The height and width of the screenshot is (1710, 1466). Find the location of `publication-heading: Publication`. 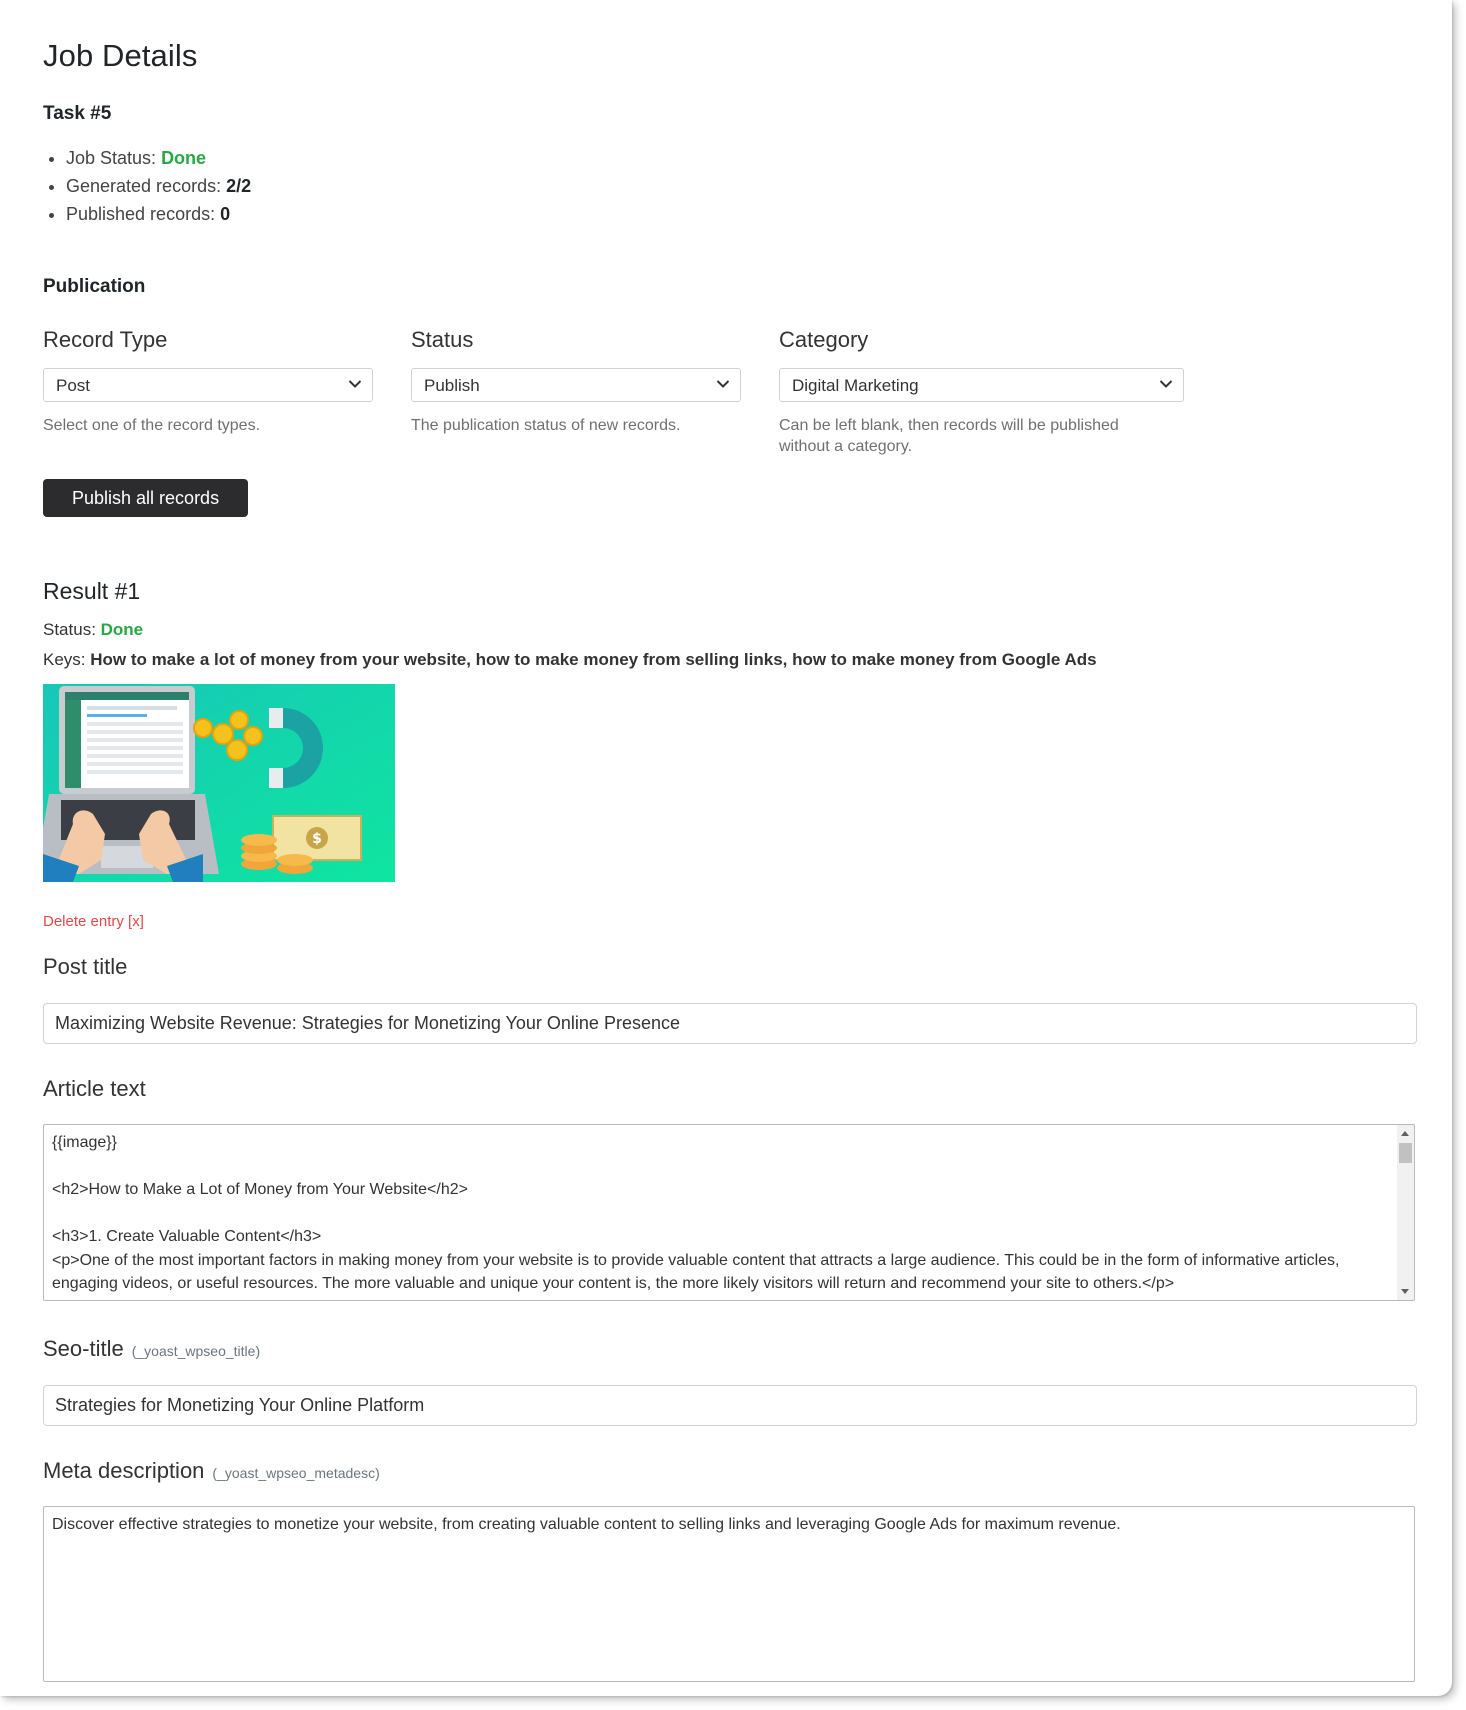

publication-heading: Publication is located at coordinates (94, 286).